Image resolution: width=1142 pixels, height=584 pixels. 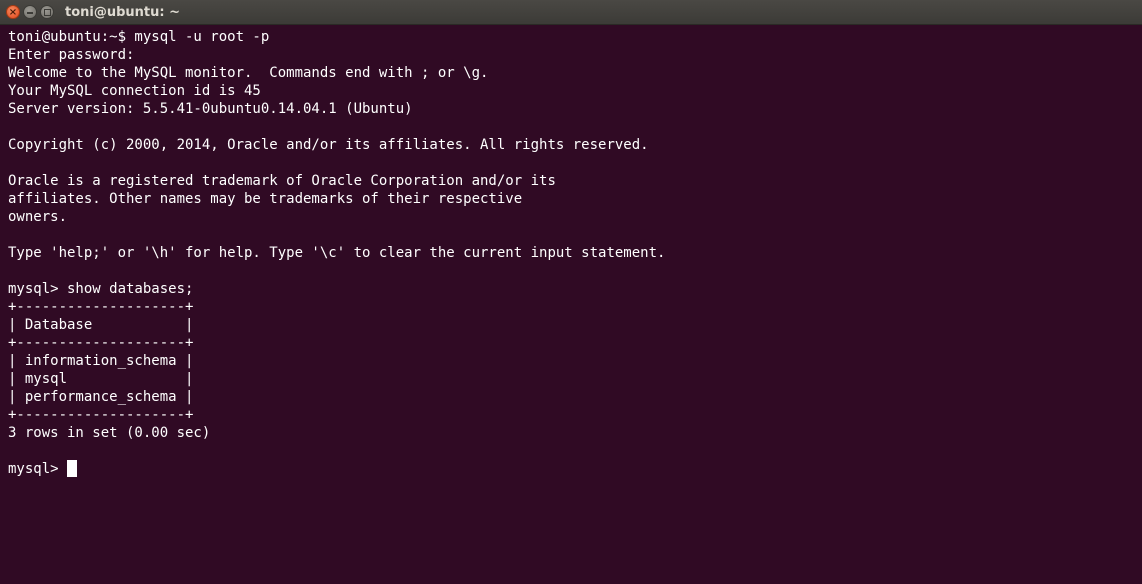 What do you see at coordinates (571, 12) in the screenshot?
I see `title-bar: × toni@ubuntu: ~` at bounding box center [571, 12].